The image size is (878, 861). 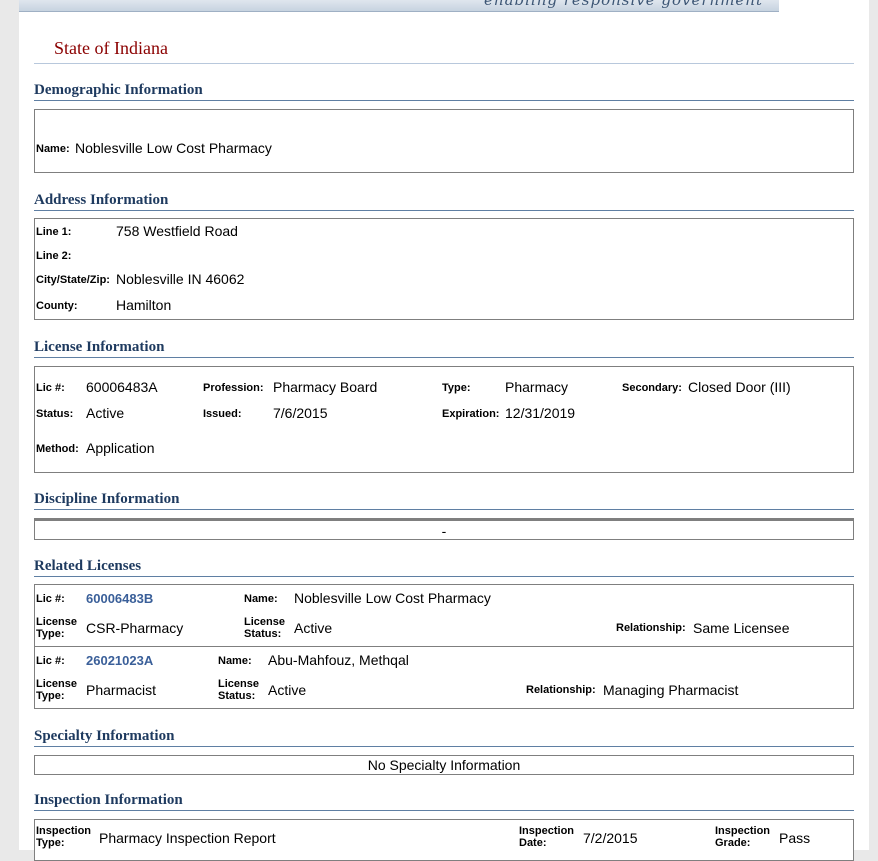 I want to click on name-label: Name:, so click(x=53, y=149).